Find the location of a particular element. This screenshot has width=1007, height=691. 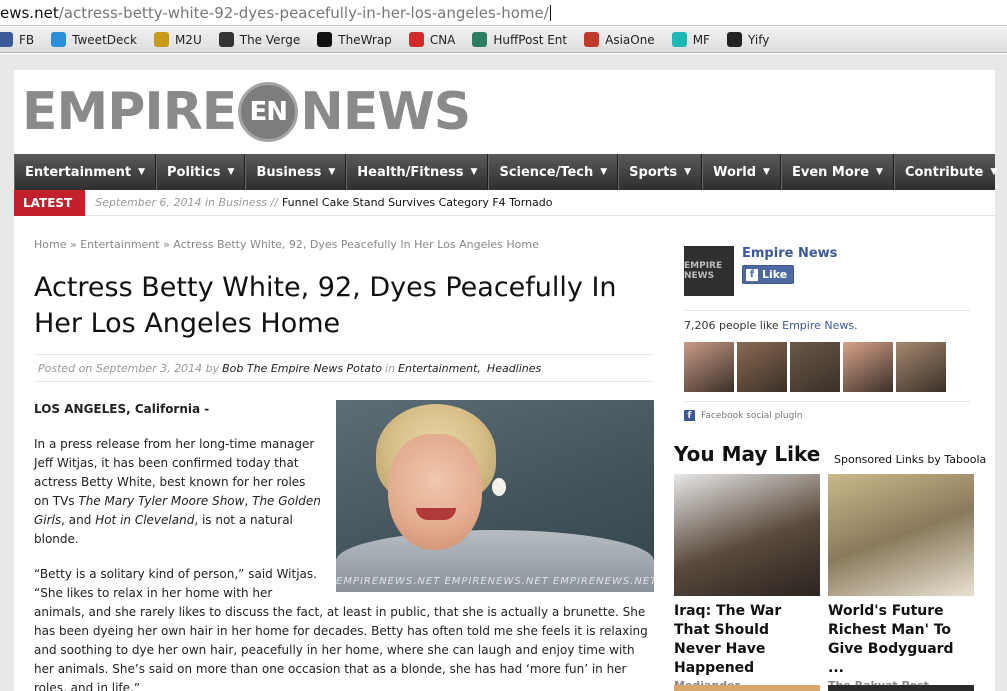

bookmark-label: M2U is located at coordinates (188, 39).